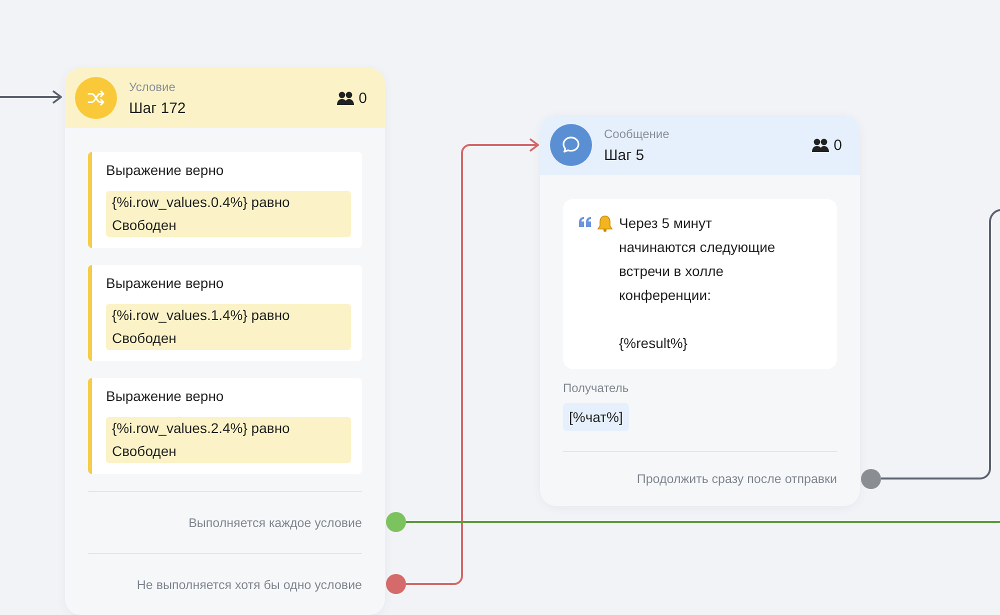  What do you see at coordinates (637, 133) in the screenshot?
I see `node-type-label: Сообщение` at bounding box center [637, 133].